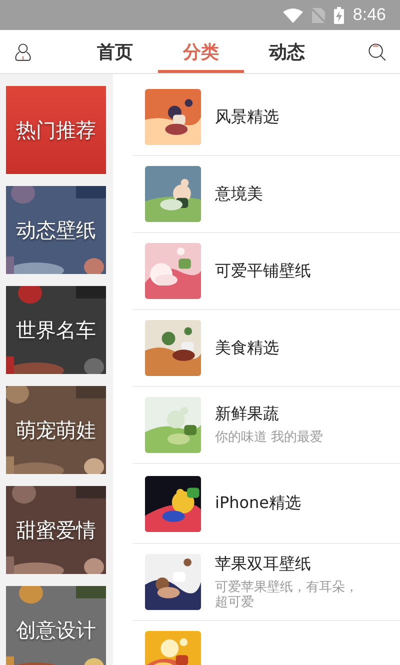 The width and height of the screenshot is (400, 665). What do you see at coordinates (247, 348) in the screenshot?
I see `album-title: 美食精选` at bounding box center [247, 348].